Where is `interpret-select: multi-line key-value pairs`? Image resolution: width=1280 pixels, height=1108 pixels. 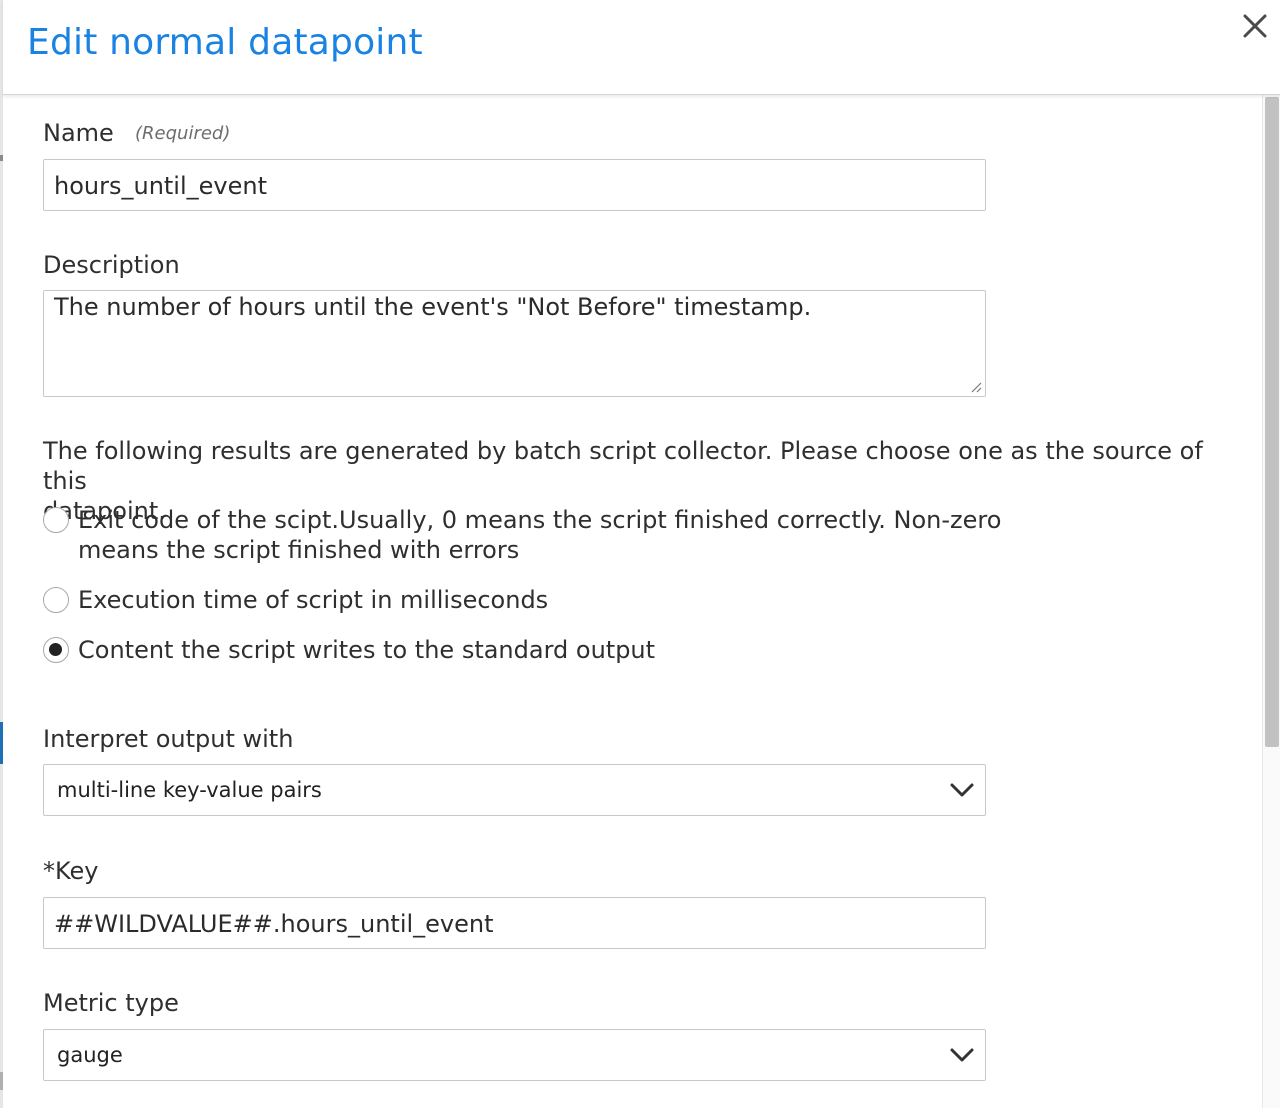 interpret-select: multi-line key-value pairs is located at coordinates (514, 790).